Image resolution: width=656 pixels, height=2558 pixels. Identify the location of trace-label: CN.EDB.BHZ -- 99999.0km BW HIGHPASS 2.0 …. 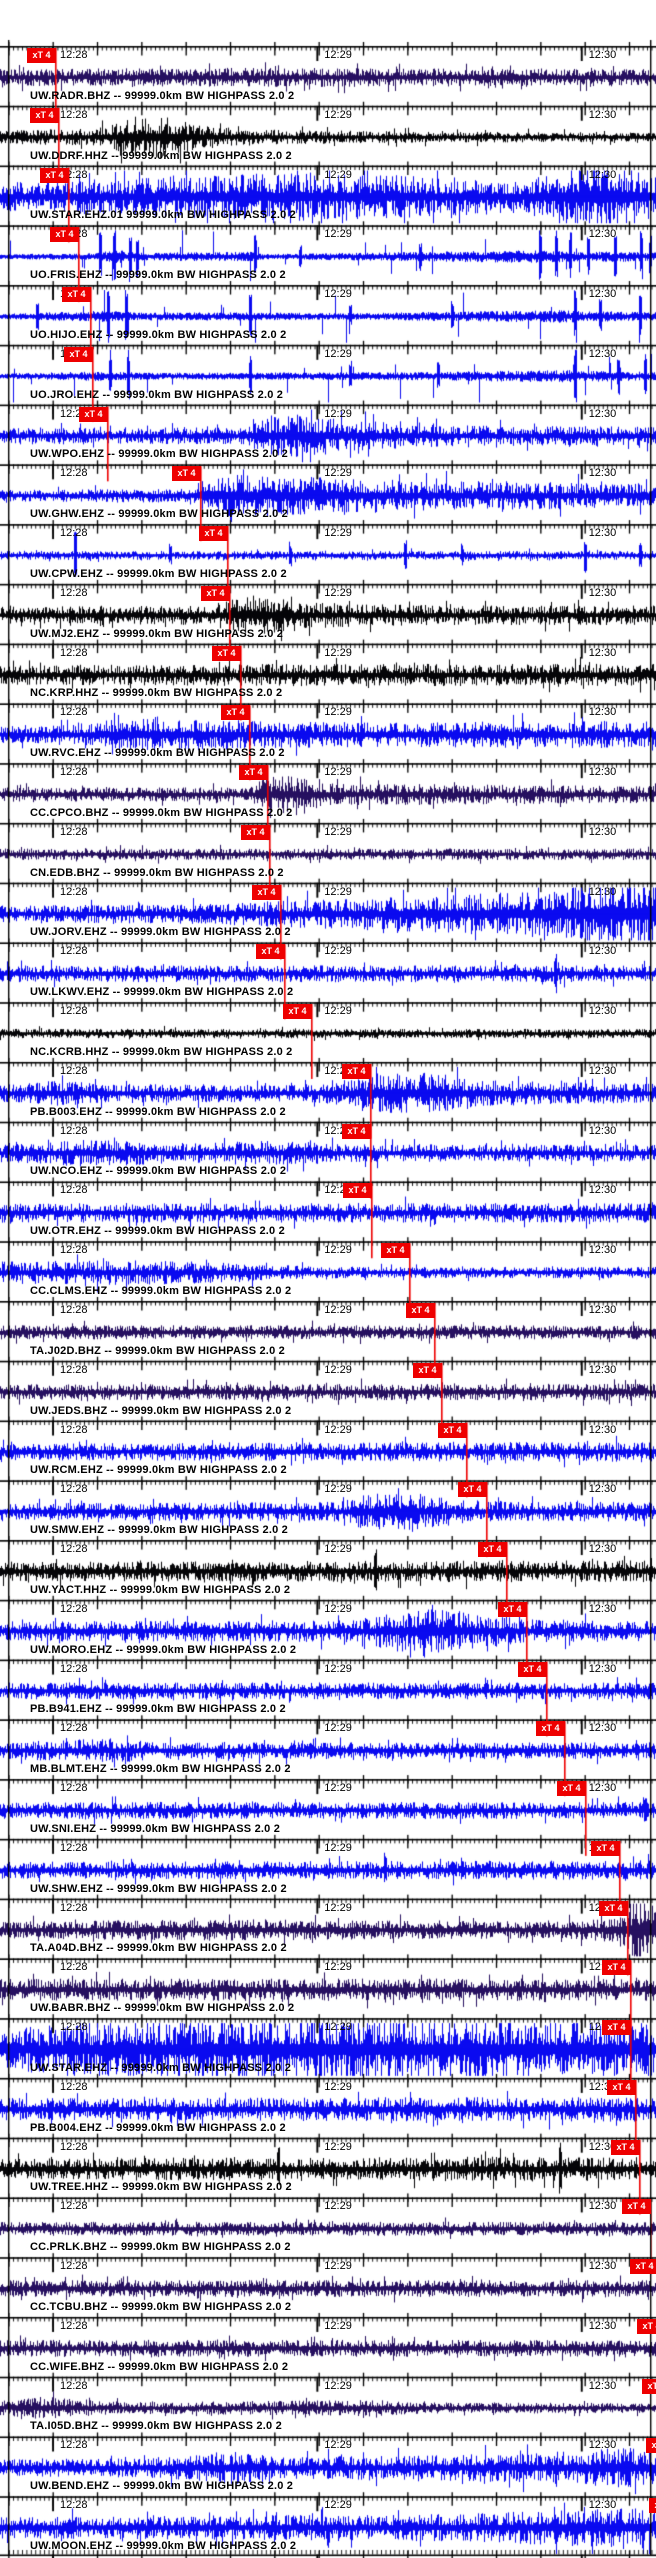
(157, 872).